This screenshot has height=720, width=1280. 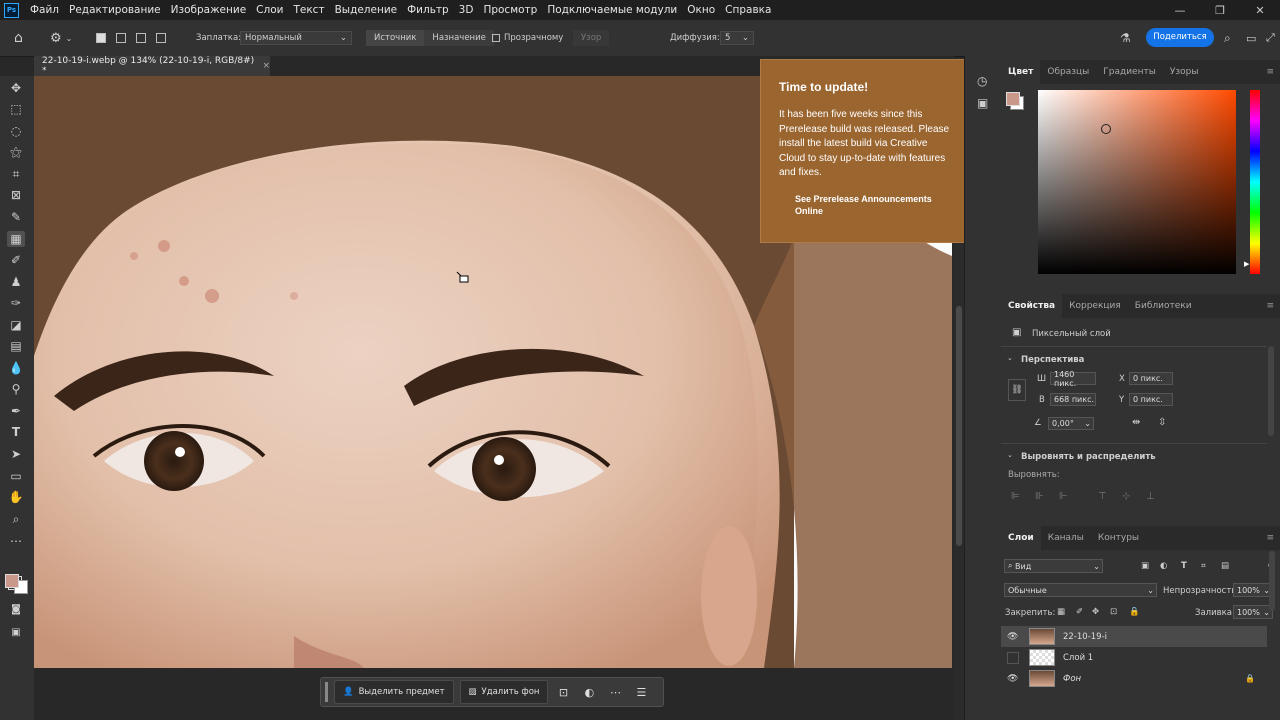 What do you see at coordinates (504, 692) in the screenshot?
I see `remove-background-button: ▨ Удалить фон` at bounding box center [504, 692].